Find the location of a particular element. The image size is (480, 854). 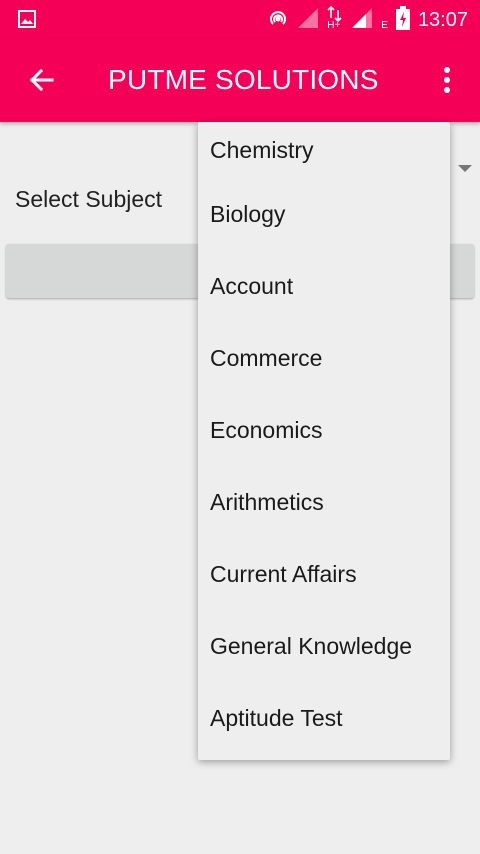

hotspot-icon is located at coordinates (278, 20).